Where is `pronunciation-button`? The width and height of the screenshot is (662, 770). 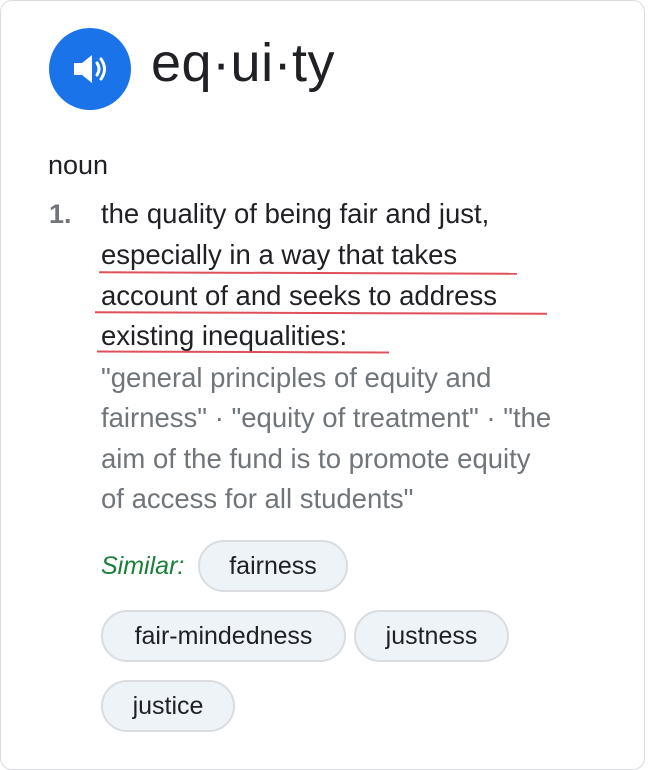
pronunciation-button is located at coordinates (90, 69).